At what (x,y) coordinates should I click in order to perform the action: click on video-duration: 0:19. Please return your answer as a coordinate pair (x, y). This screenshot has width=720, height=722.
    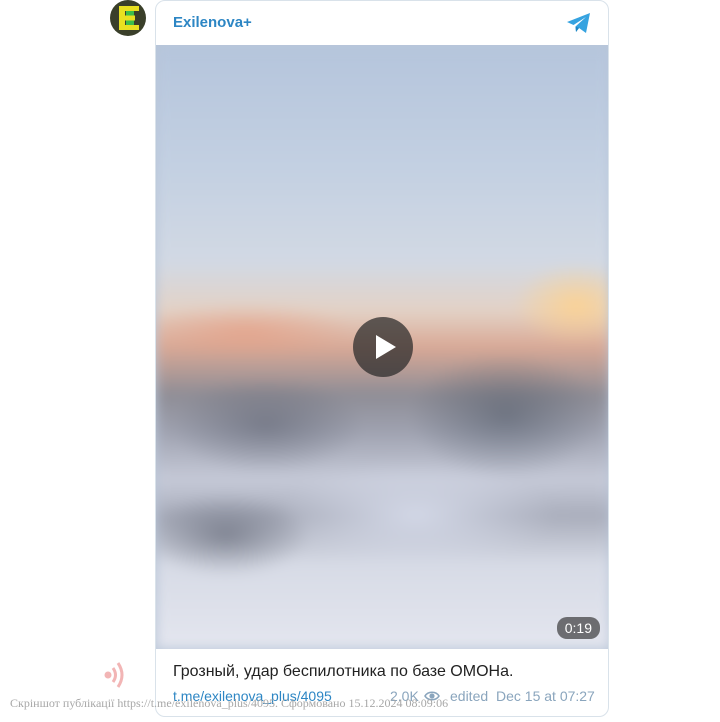
    Looking at the image, I should click on (578, 628).